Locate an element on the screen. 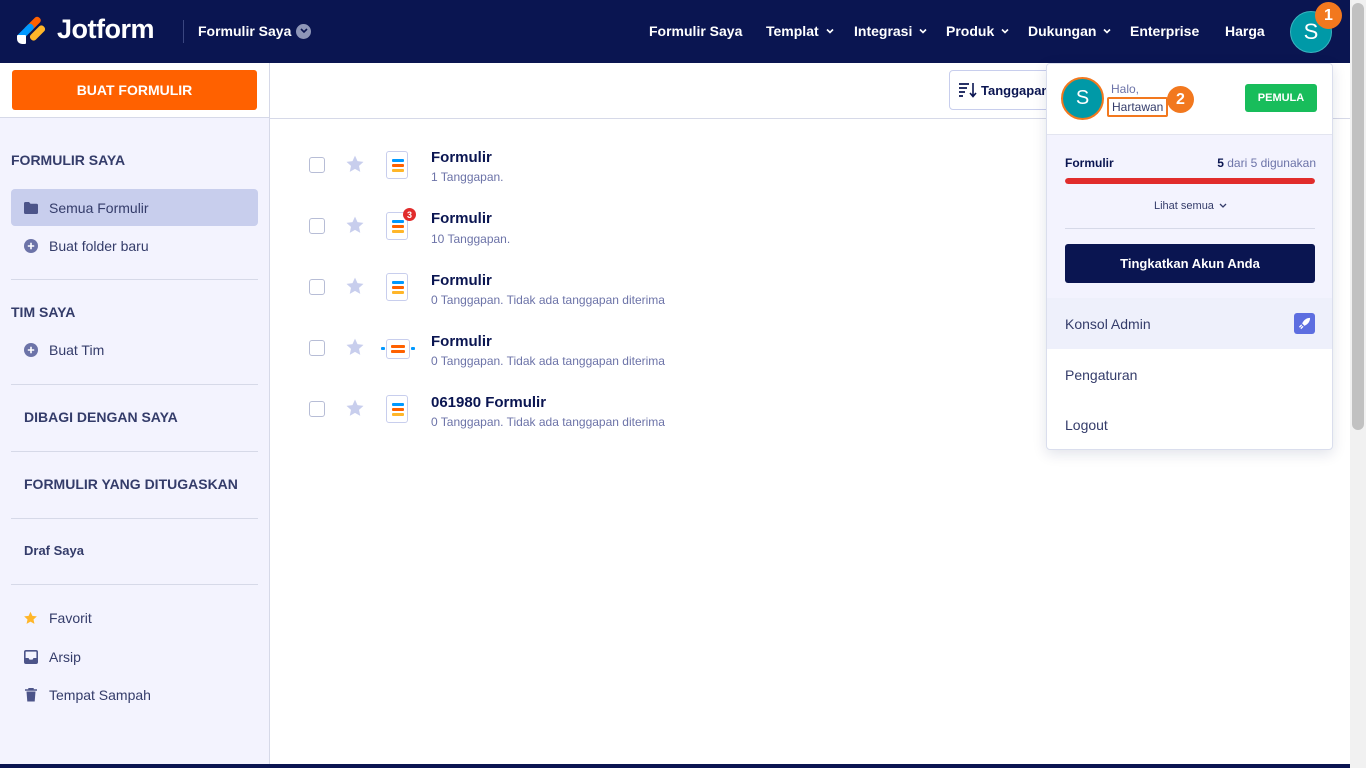  plan-badge: PEMULA is located at coordinates (1281, 98).